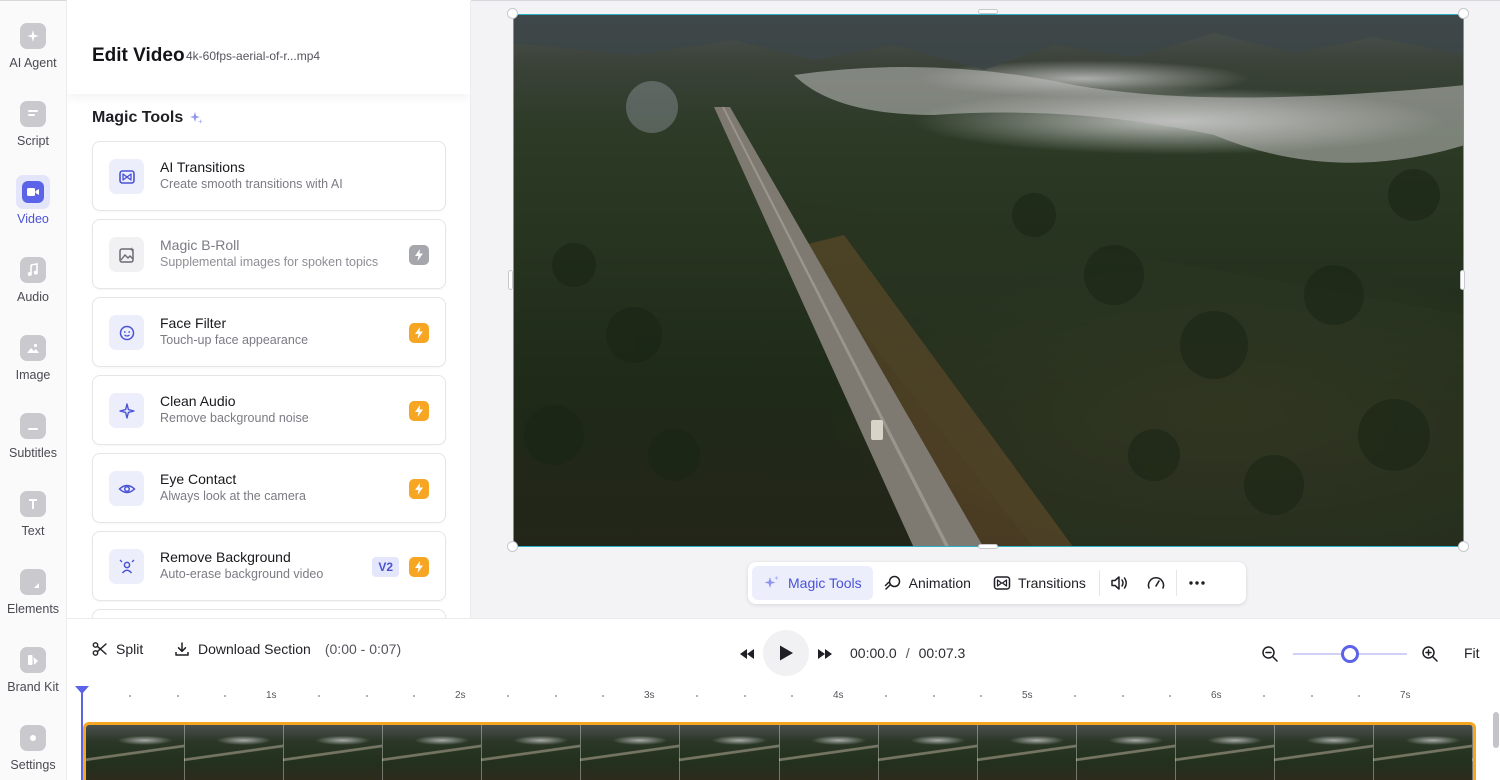 The width and height of the screenshot is (1500, 780). Describe the element at coordinates (96, 714) in the screenshot. I see `clip-trim-handle-left` at that location.